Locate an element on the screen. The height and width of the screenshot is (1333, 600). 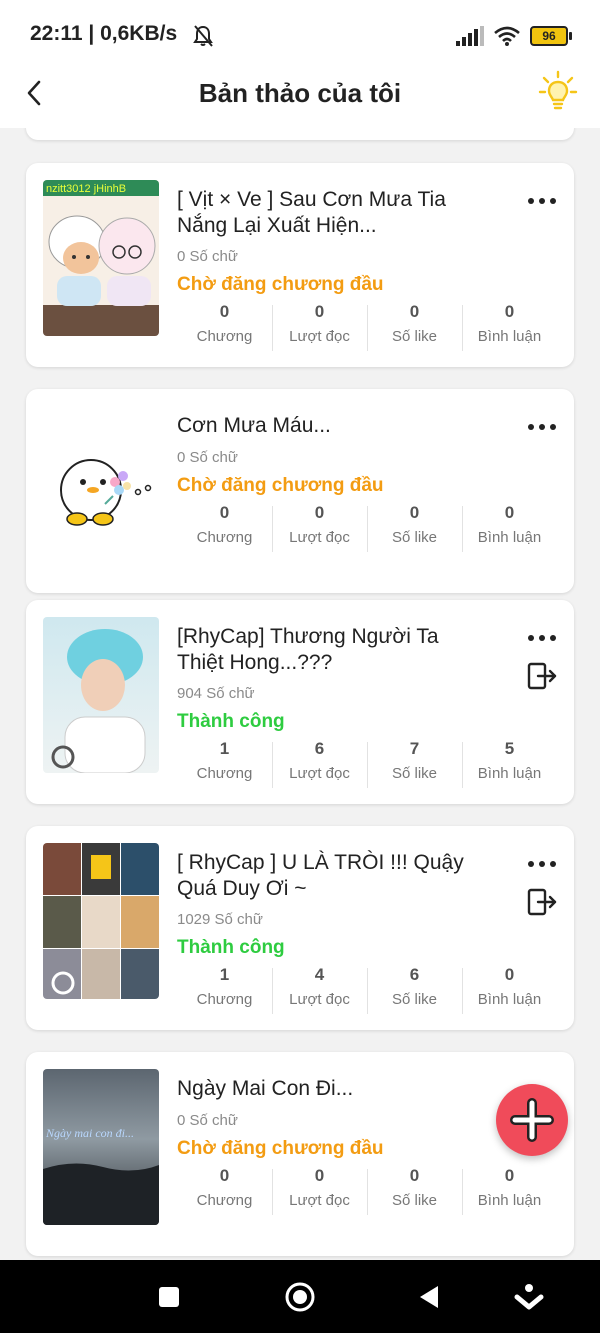
page-title: Bản thảo của tôi is located at coordinates (300, 93).